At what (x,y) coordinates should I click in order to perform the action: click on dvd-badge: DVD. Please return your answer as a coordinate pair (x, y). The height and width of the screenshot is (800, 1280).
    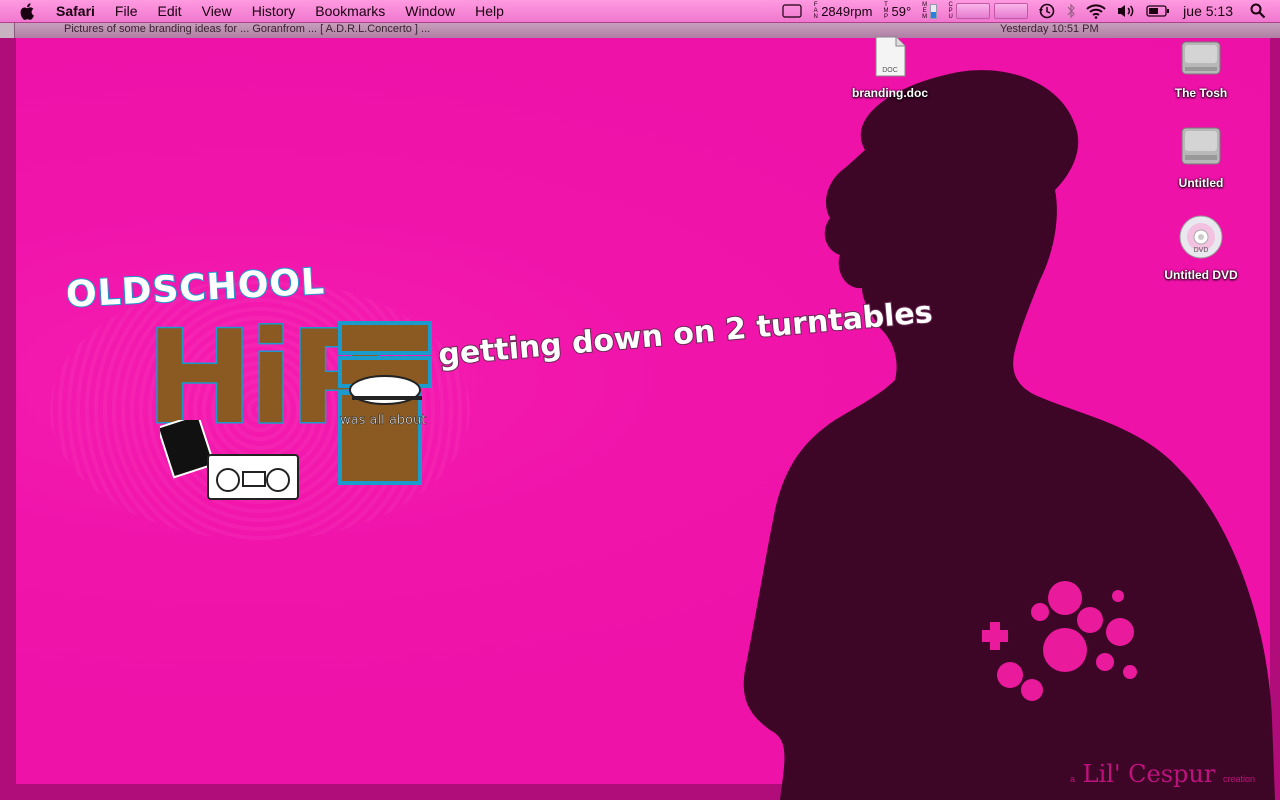
    Looking at the image, I should click on (1201, 250).